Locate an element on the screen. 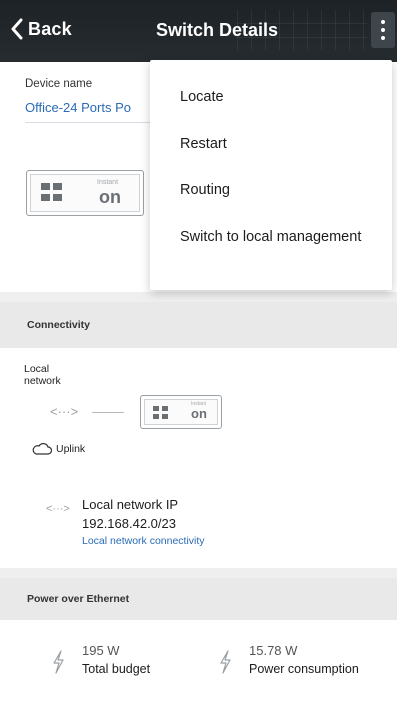 Image resolution: width=397 pixels, height=707 pixels. switch-device-icon-small: Instant on is located at coordinates (181, 412).